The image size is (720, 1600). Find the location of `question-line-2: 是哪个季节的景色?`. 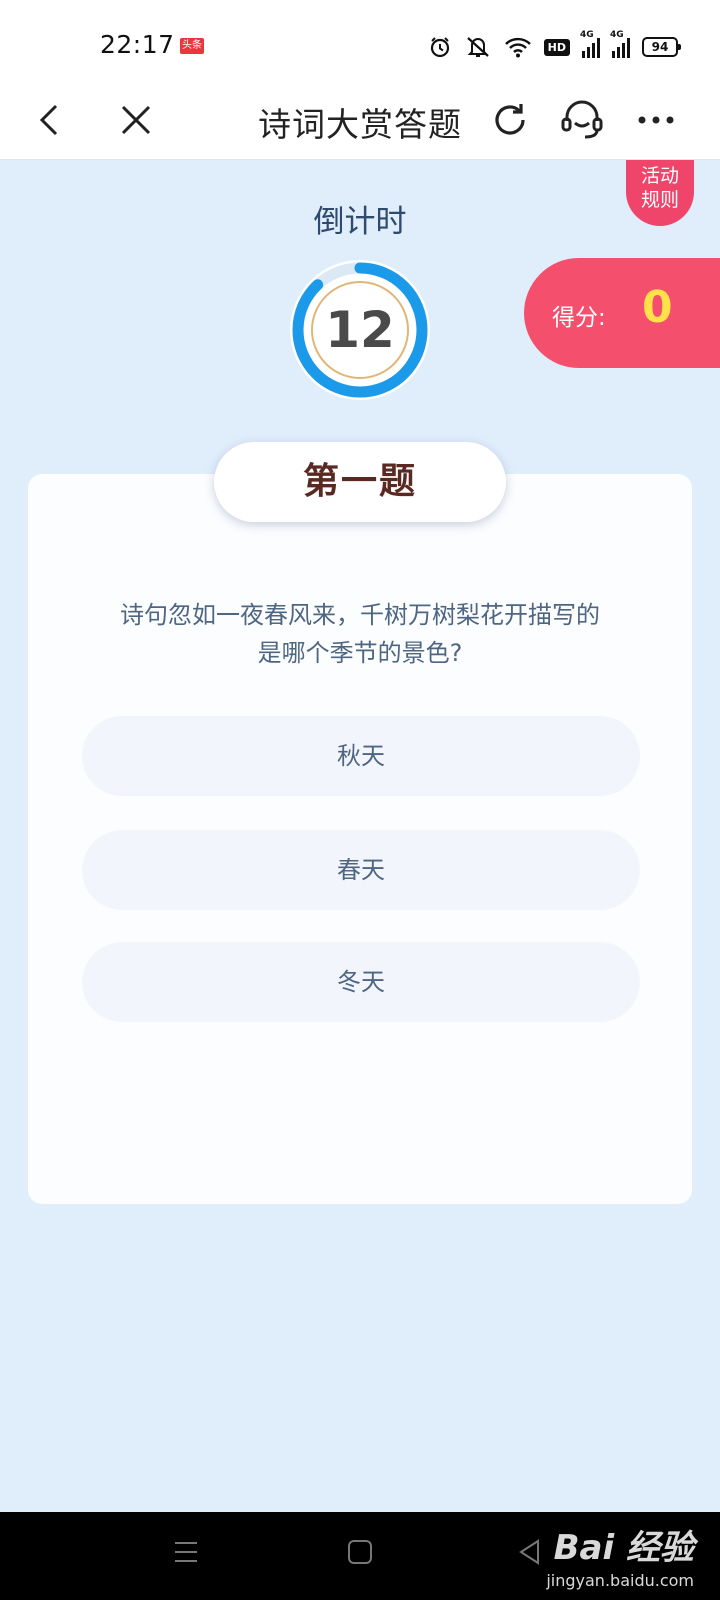

question-line-2: 是哪个季节的景色? is located at coordinates (360, 653).